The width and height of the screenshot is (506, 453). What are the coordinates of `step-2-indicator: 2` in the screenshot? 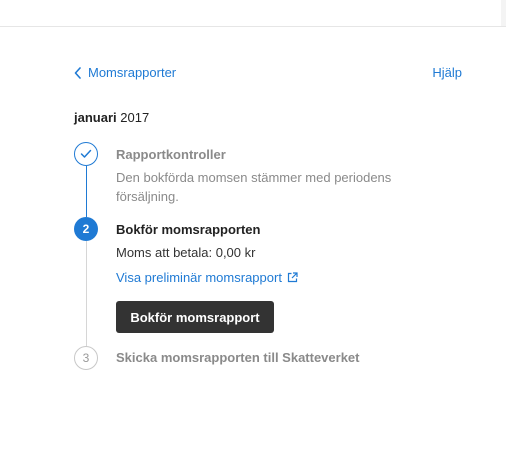 It's located at (86, 229).